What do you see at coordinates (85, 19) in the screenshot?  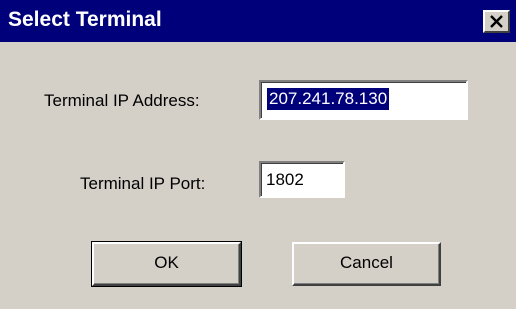 I see `window-title: Select Terminal` at bounding box center [85, 19].